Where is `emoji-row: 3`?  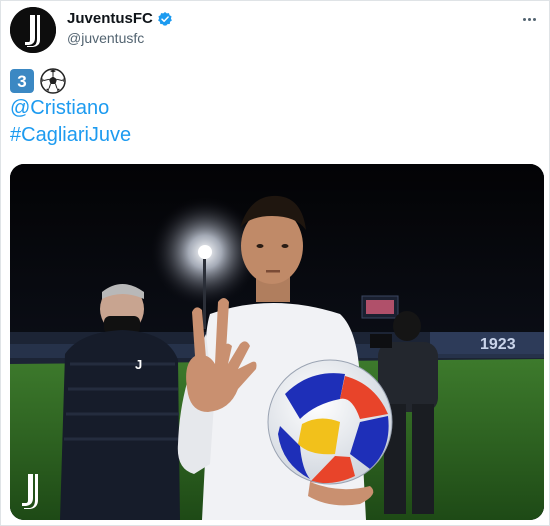 emoji-row: 3 is located at coordinates (70, 81).